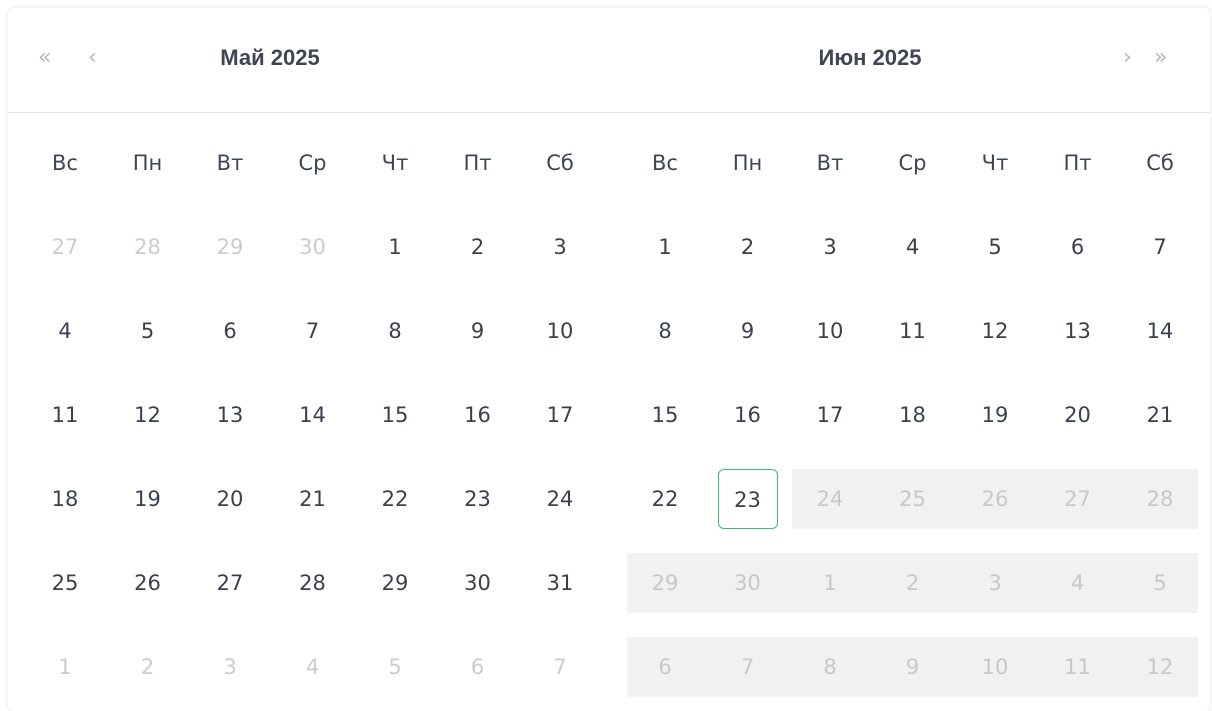 Image resolution: width=1212 pixels, height=711 pixels. I want to click on next-year-button: », so click(1160, 58).